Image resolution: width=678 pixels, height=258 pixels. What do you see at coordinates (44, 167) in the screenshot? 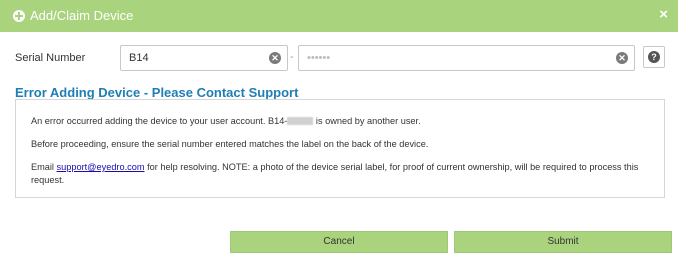
I see `support-note-start: Email` at bounding box center [44, 167].